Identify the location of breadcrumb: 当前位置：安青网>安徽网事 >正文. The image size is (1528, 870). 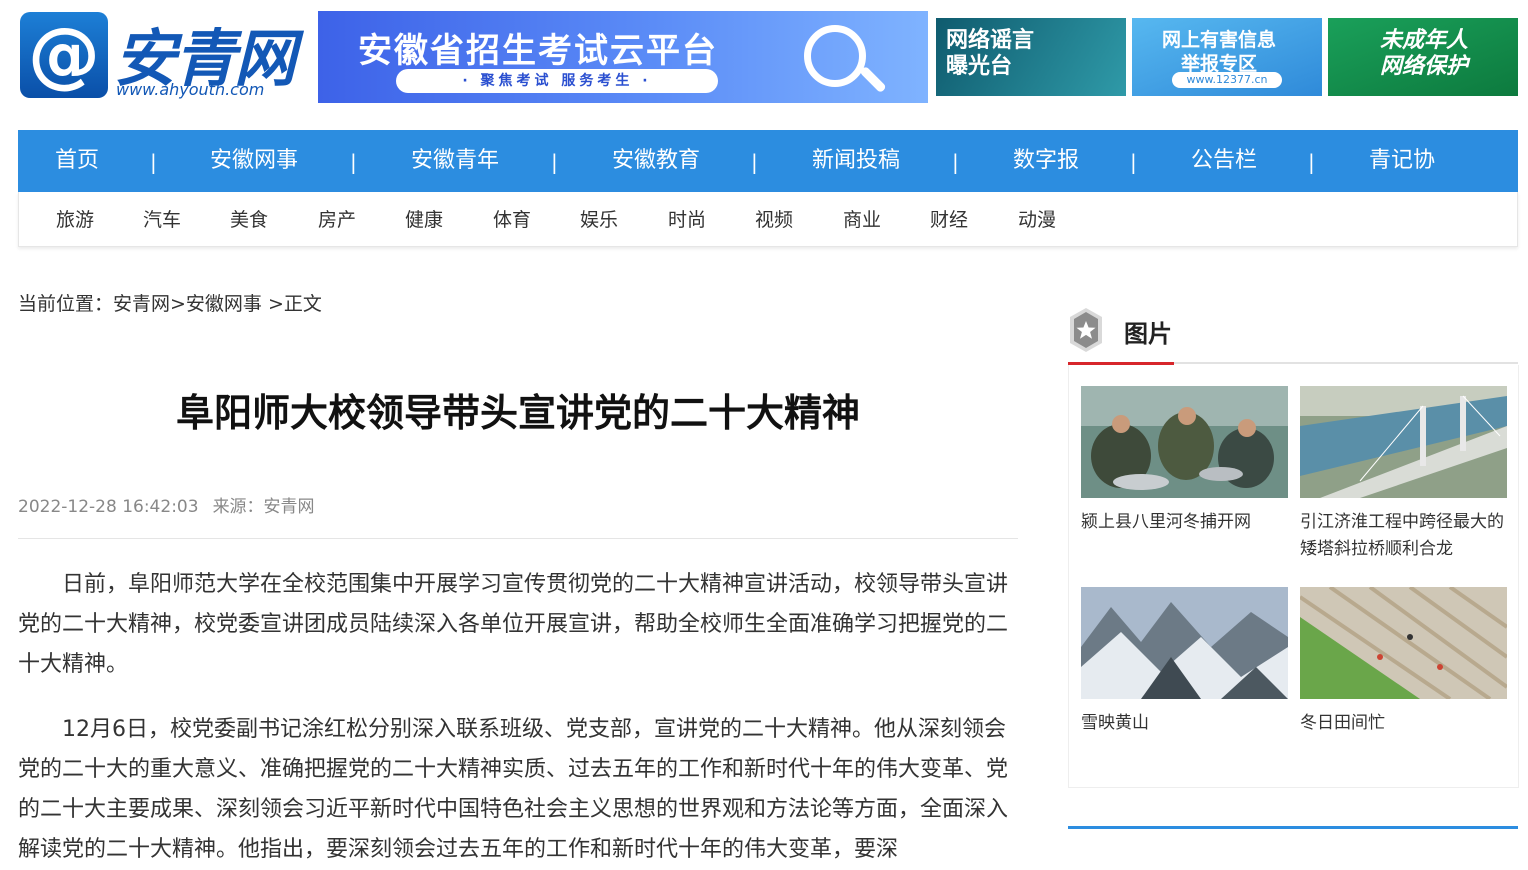
(170, 302).